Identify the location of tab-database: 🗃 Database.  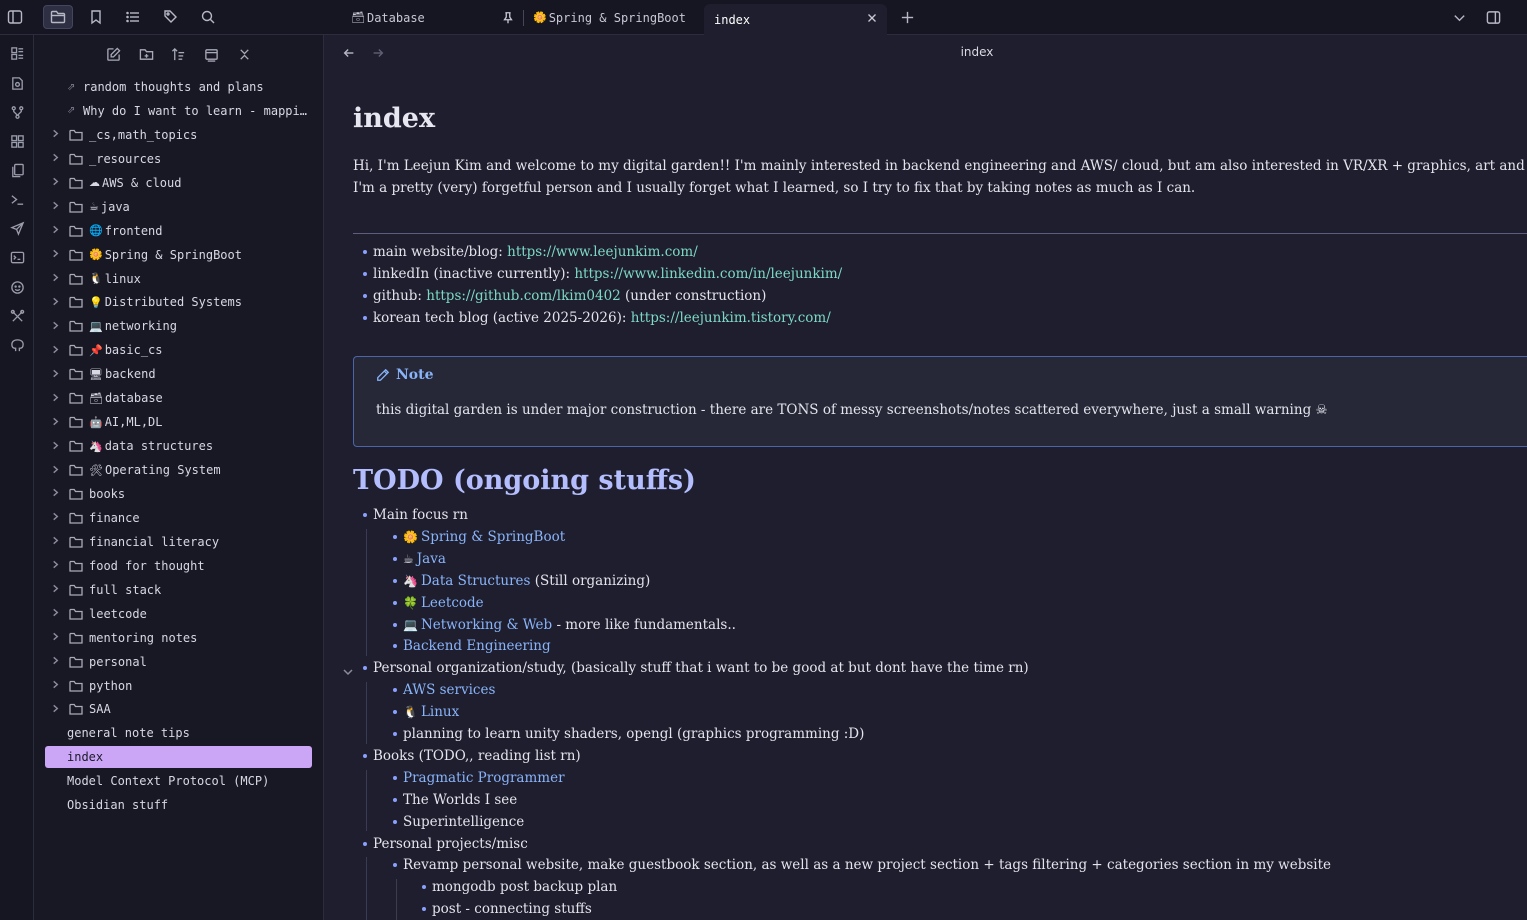
(432, 17).